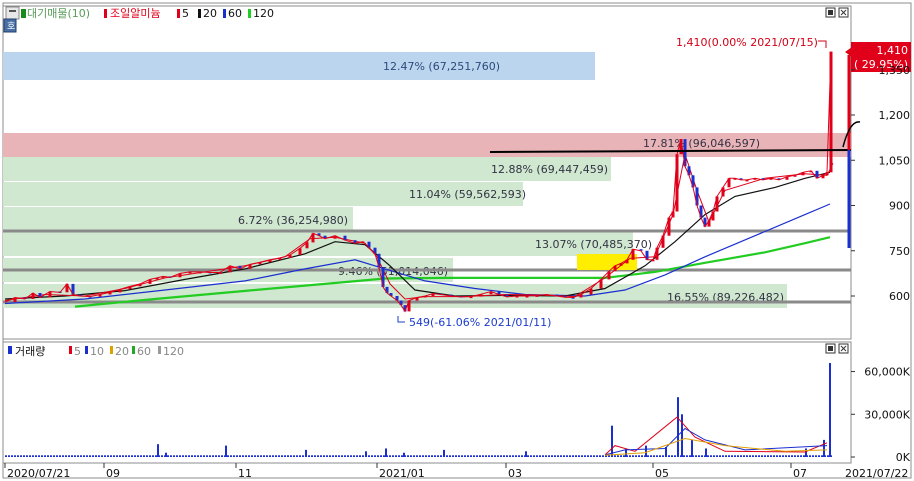 Image resolution: width=914 pixels, height=481 pixels. I want to click on volume-y-tick-label: 60,000K, so click(887, 372).